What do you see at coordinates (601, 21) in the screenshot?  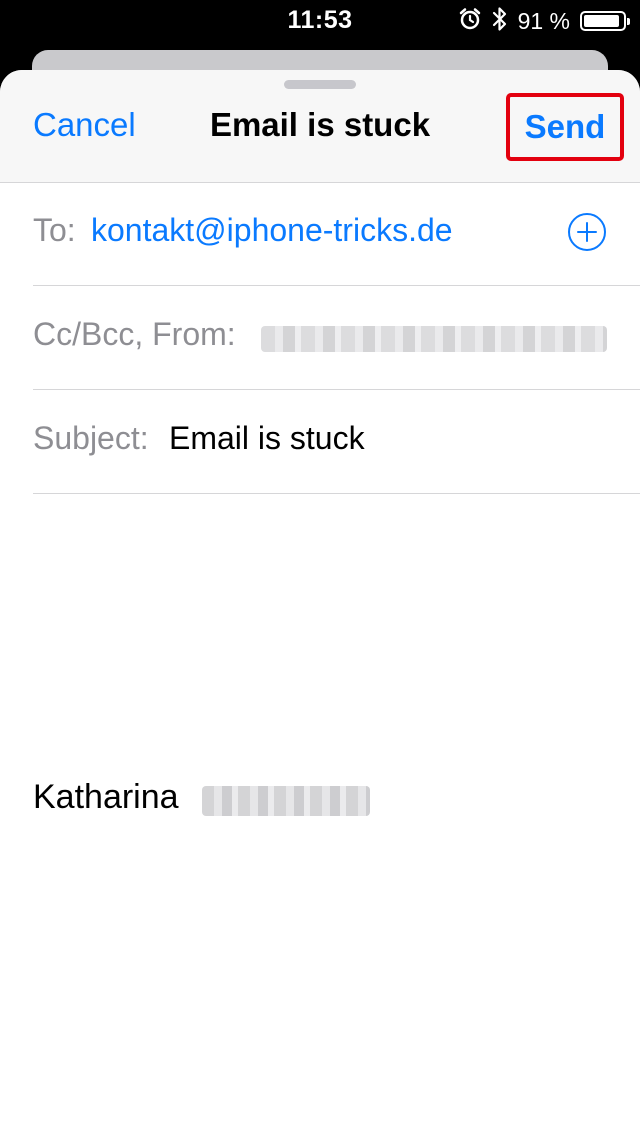 I see `battery-fill` at bounding box center [601, 21].